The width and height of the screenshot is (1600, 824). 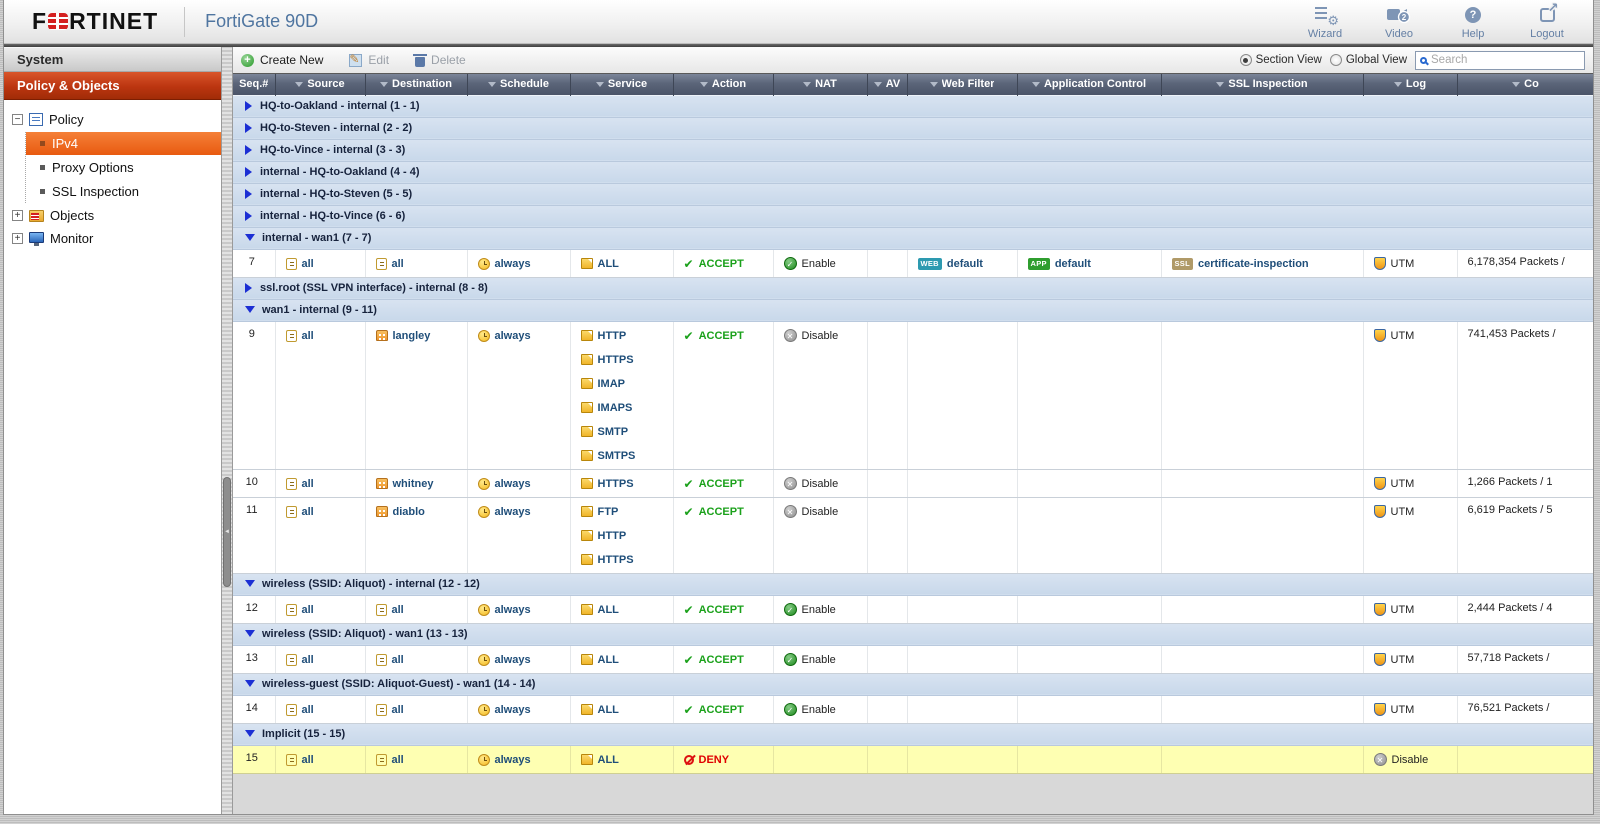 I want to click on cell-entry: IMAPS, so click(x=624, y=408).